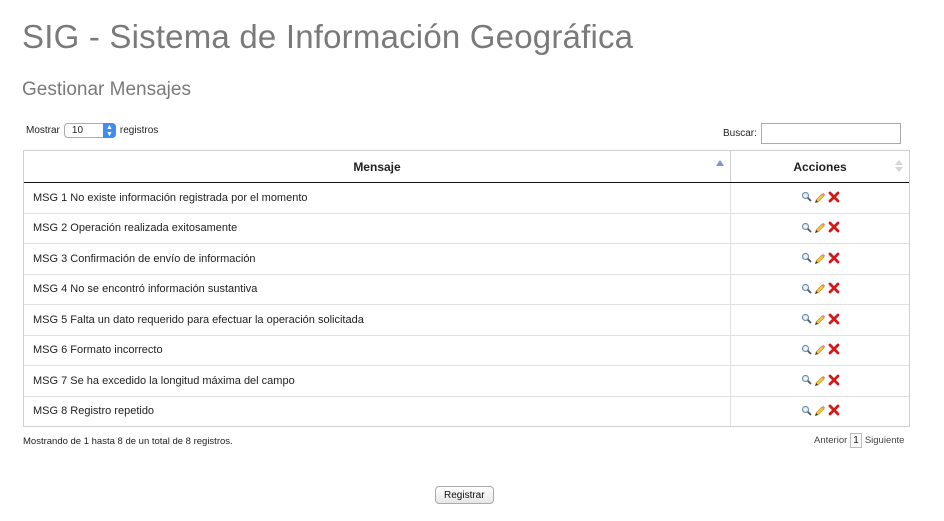 This screenshot has width=944, height=521. I want to click on records-per-page-control: Mostrar 10 ▲ ▼ registros, so click(92, 130).